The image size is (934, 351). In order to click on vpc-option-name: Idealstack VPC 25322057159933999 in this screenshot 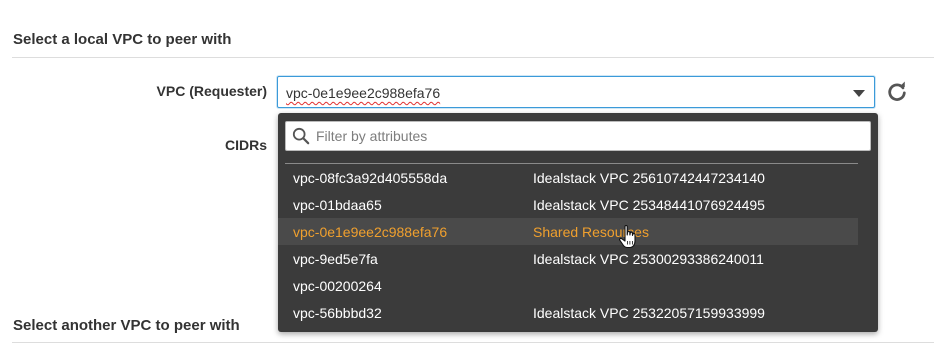, I will do `click(649, 313)`.